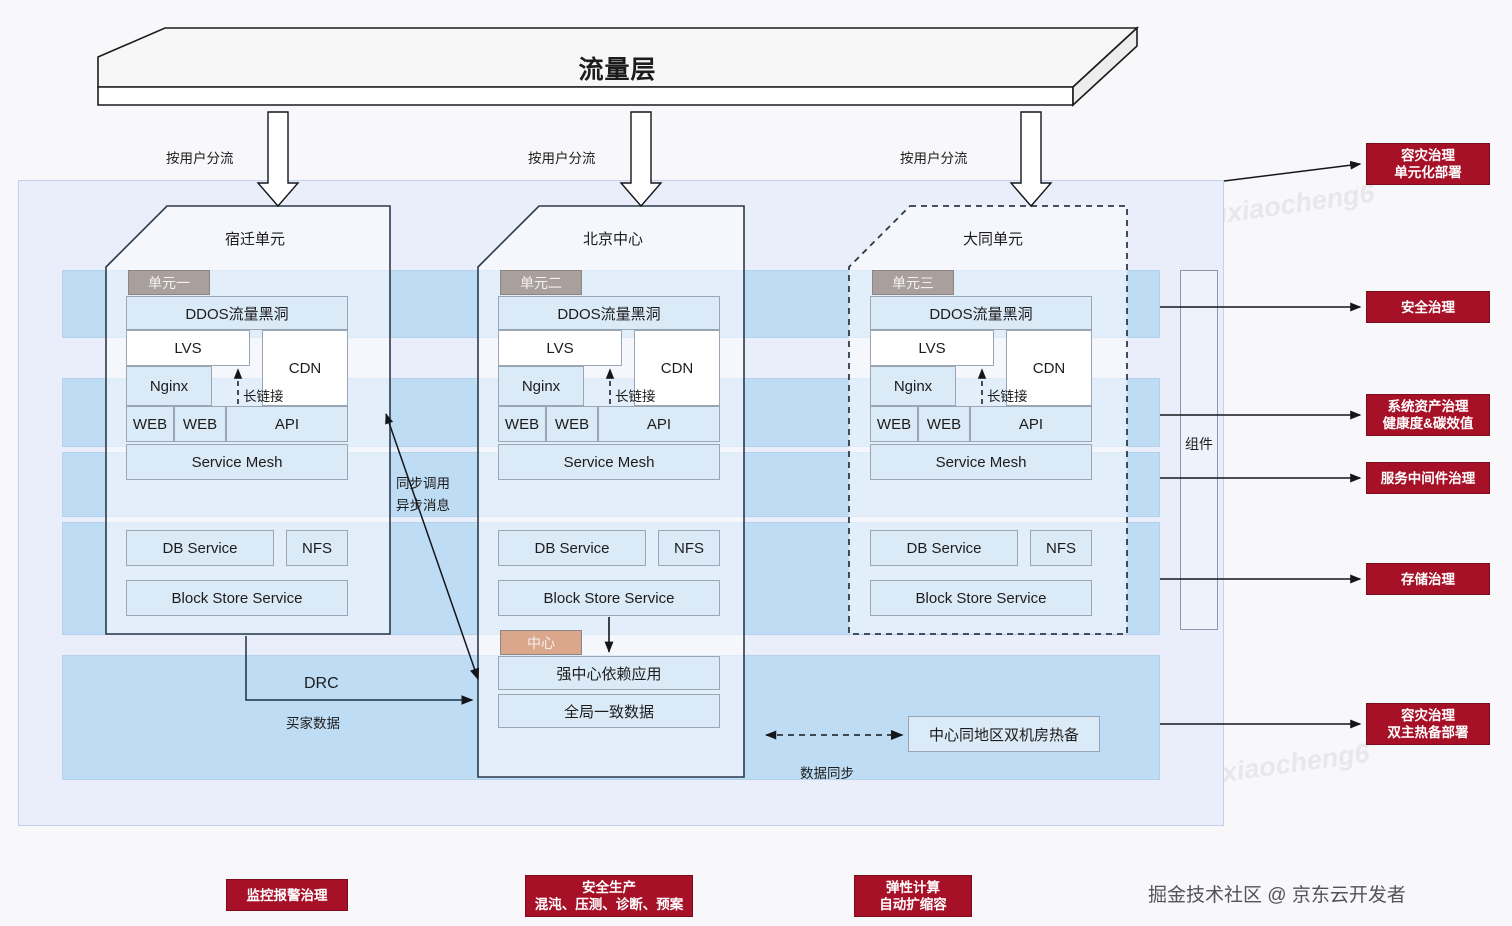  I want to click on center-data-box: 全局一致数据, so click(609, 711).